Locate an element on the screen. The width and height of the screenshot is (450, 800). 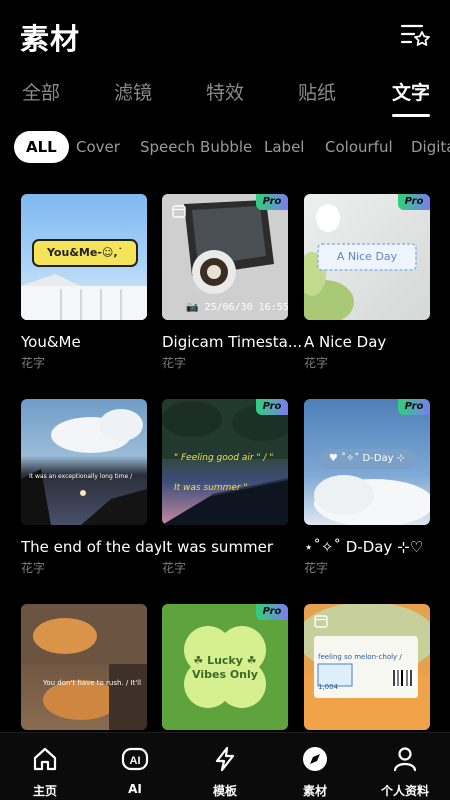
nav-templates: 模板 is located at coordinates (225, 766).